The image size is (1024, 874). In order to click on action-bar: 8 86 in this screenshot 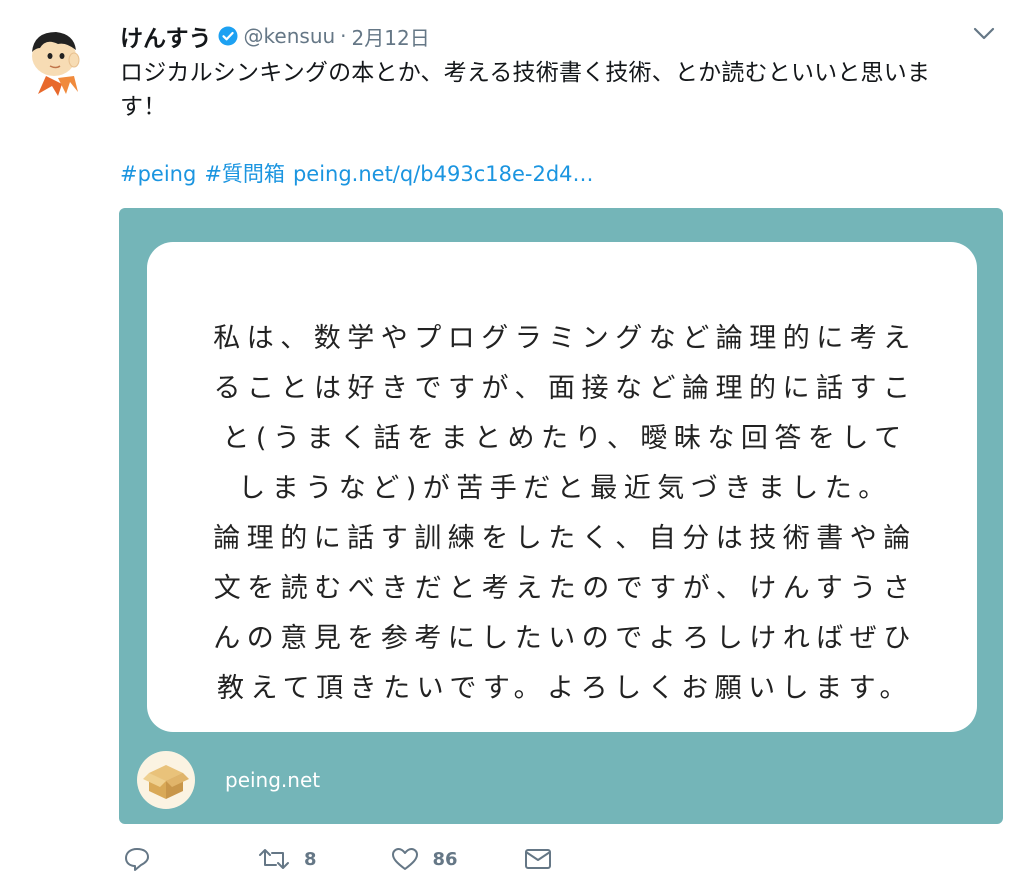, I will do `click(338, 859)`.